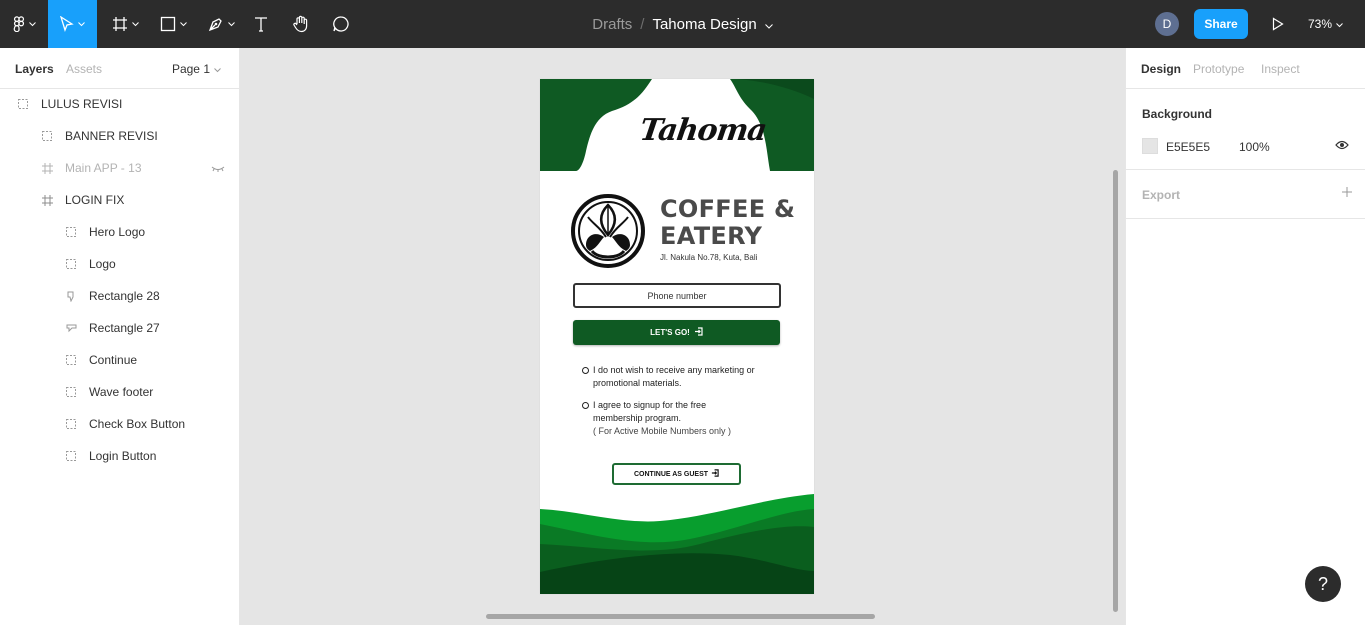  What do you see at coordinates (662, 431) in the screenshot?
I see `checkbox-note: ( For Active Mobile Numbers only )` at bounding box center [662, 431].